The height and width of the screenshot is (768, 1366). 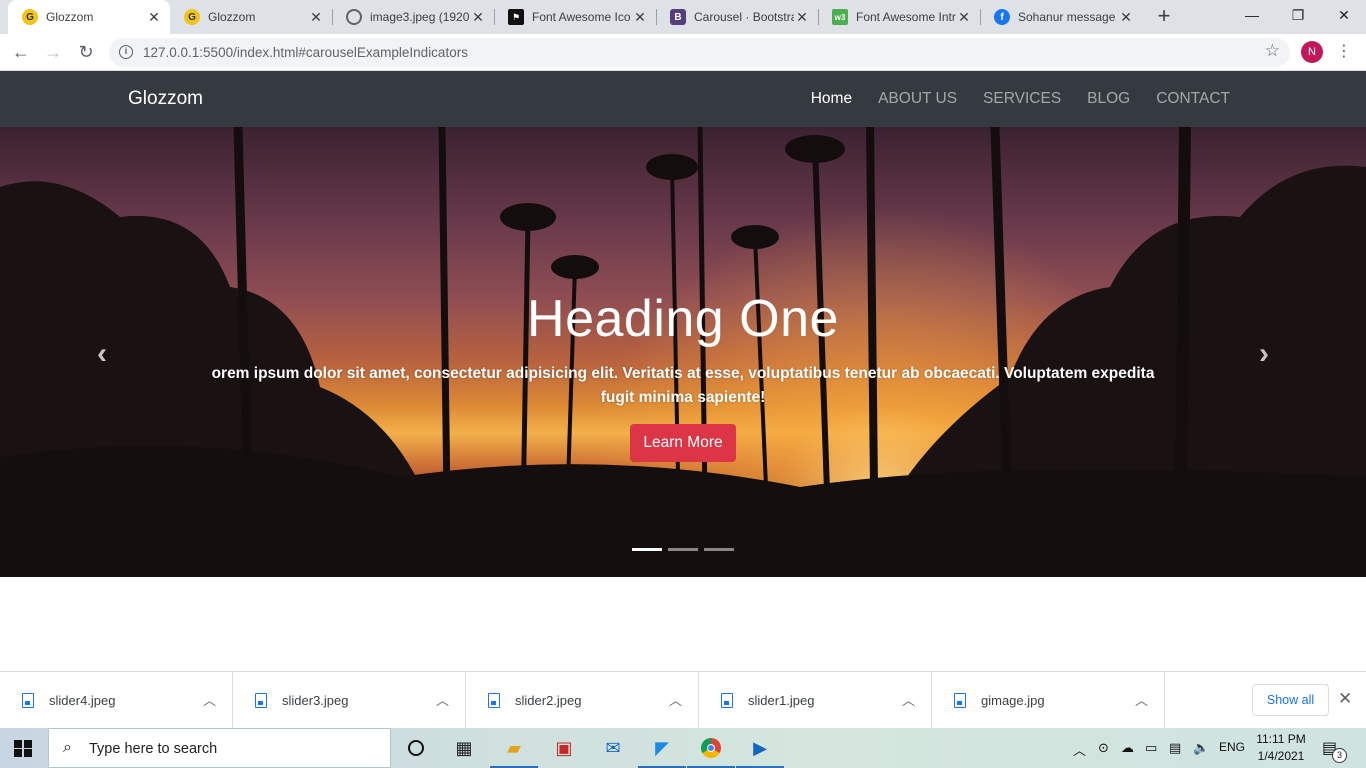 What do you see at coordinates (165, 99) in the screenshot?
I see `site-brand: Glozzom` at bounding box center [165, 99].